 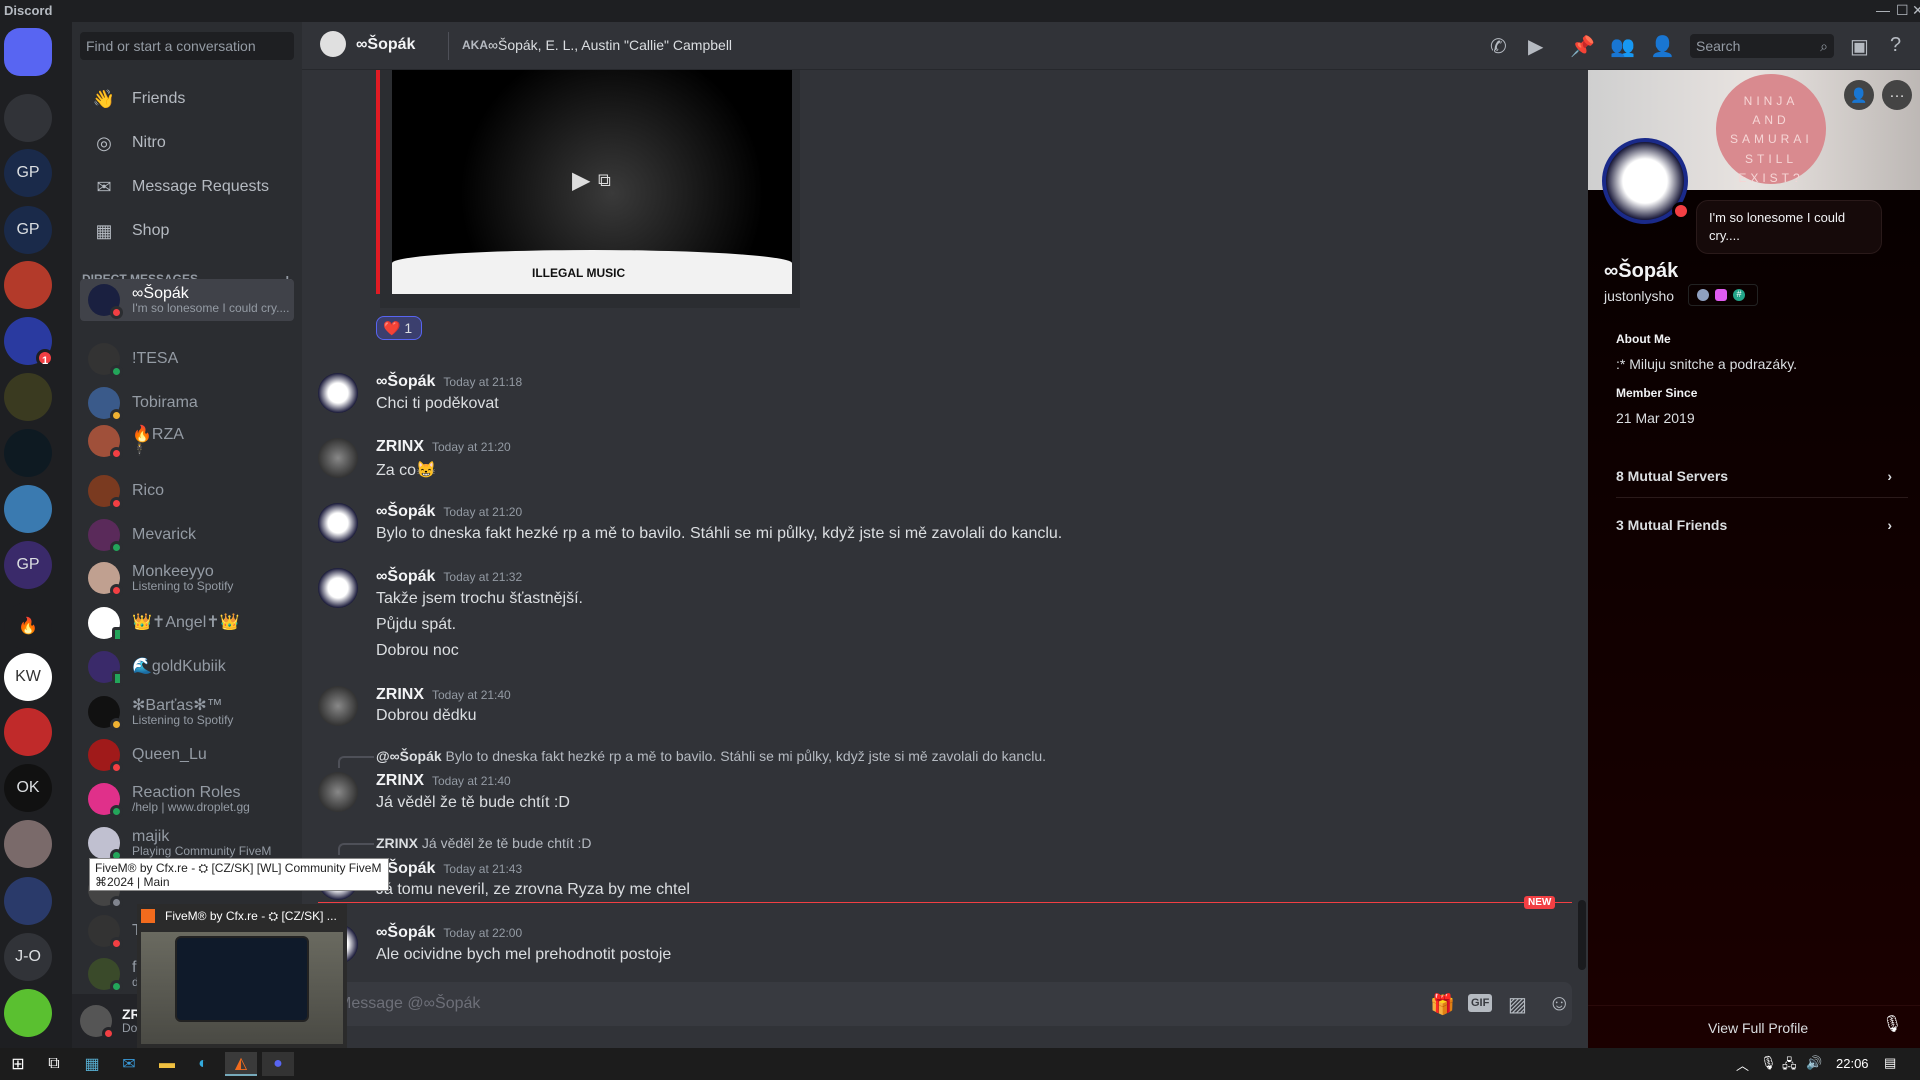 I want to click on maximize-button: ☐, so click(x=1902, y=10).